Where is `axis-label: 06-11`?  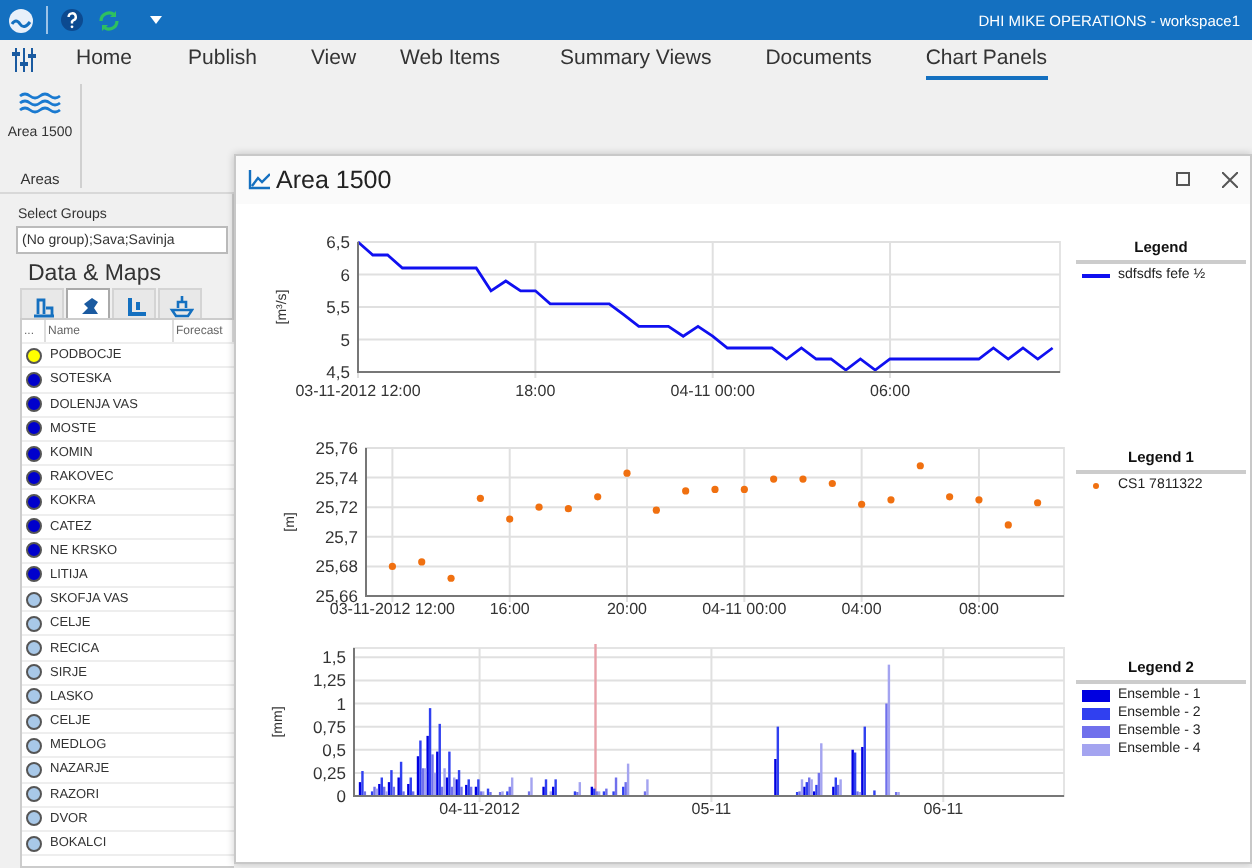 axis-label: 06-11 is located at coordinates (943, 809).